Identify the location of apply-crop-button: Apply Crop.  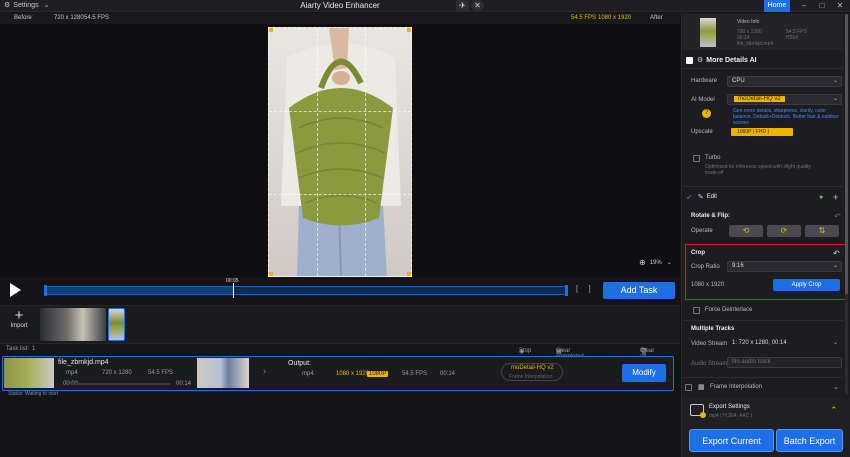
(806, 285).